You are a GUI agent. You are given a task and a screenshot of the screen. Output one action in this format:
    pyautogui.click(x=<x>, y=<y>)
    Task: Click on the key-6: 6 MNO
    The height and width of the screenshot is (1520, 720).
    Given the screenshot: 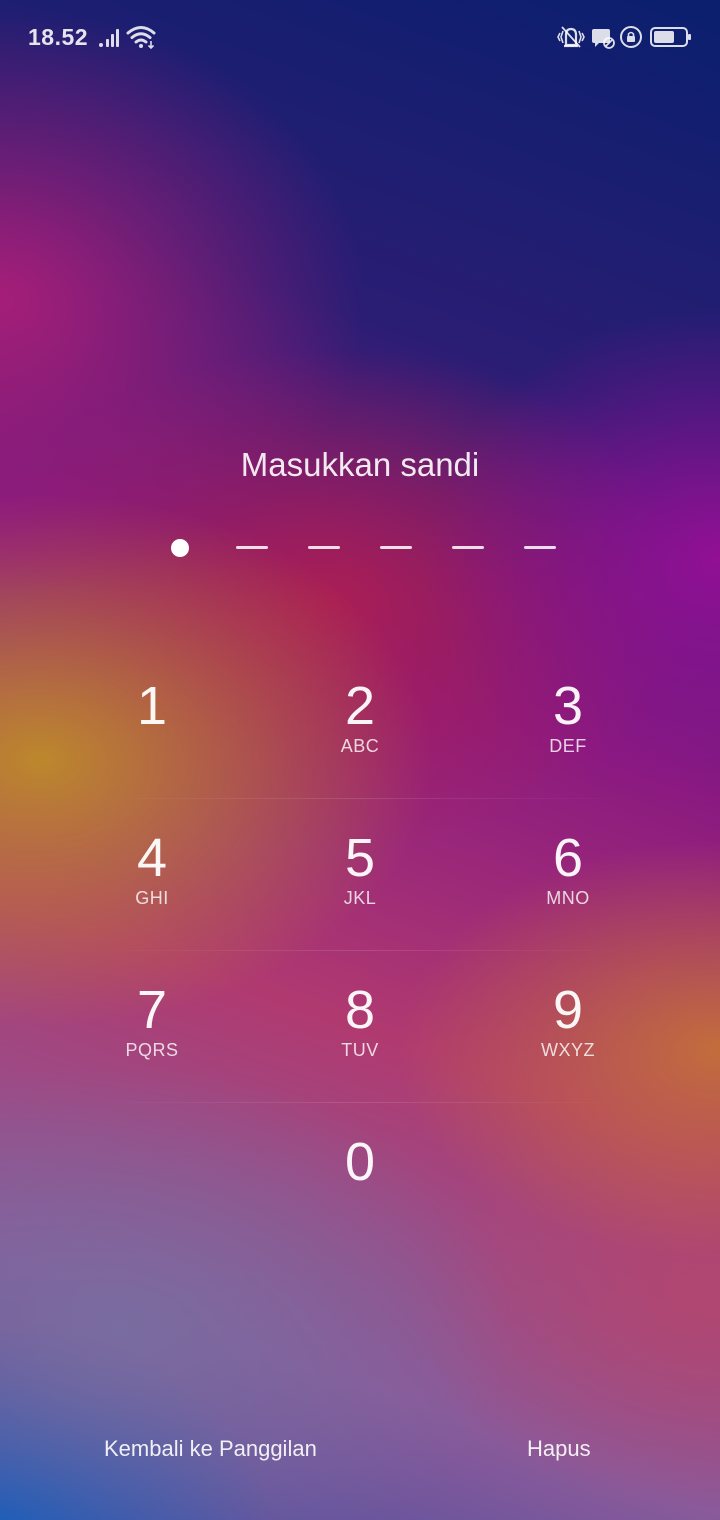 What is the action you would take?
    pyautogui.click(x=568, y=876)
    